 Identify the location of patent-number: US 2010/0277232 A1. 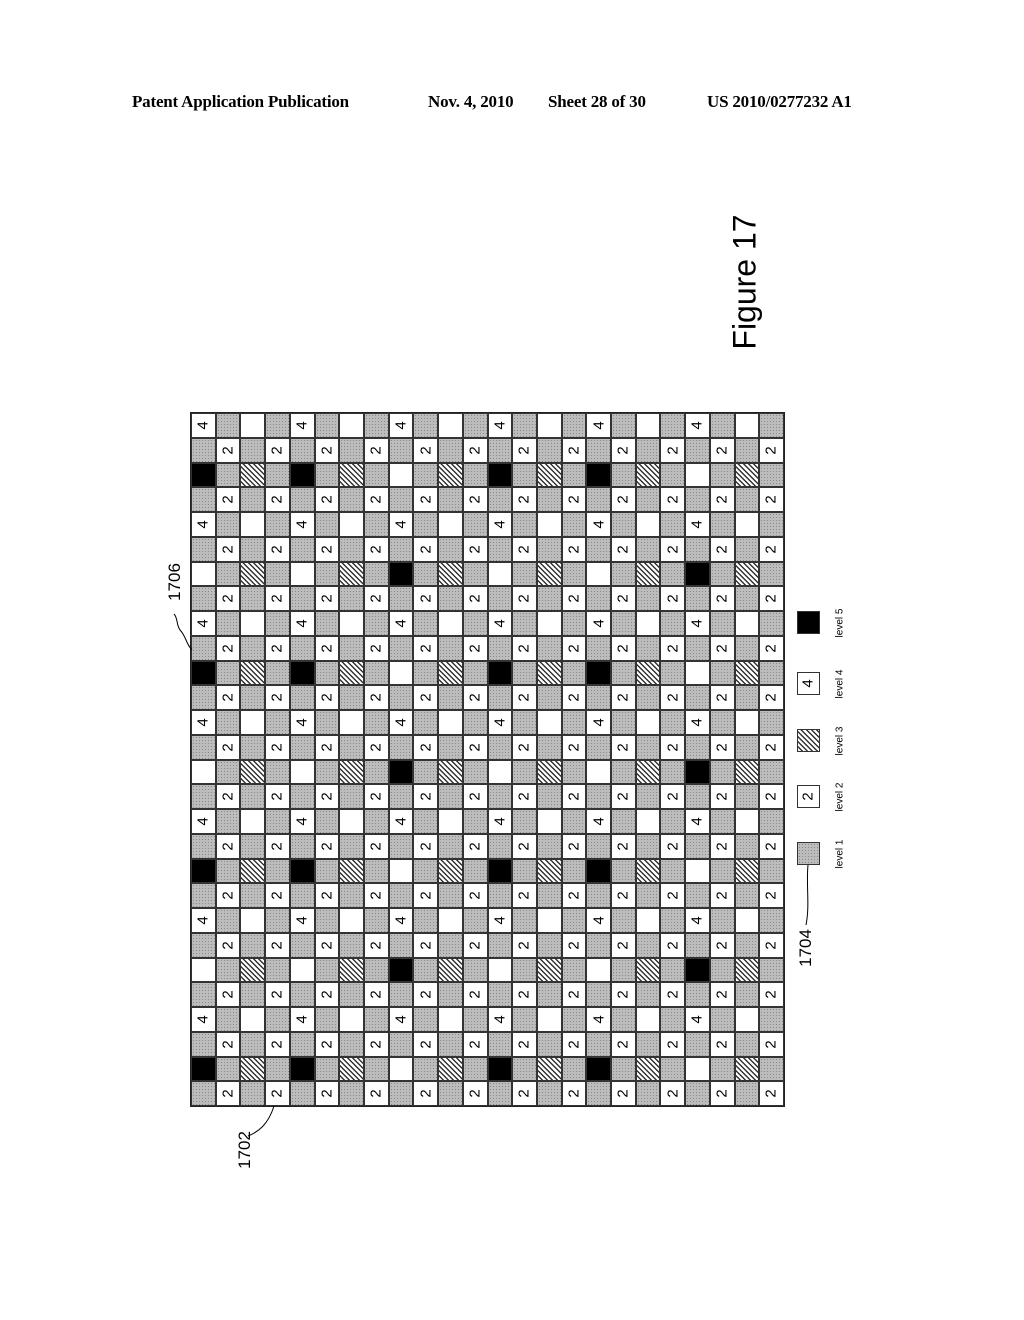
(779, 101).